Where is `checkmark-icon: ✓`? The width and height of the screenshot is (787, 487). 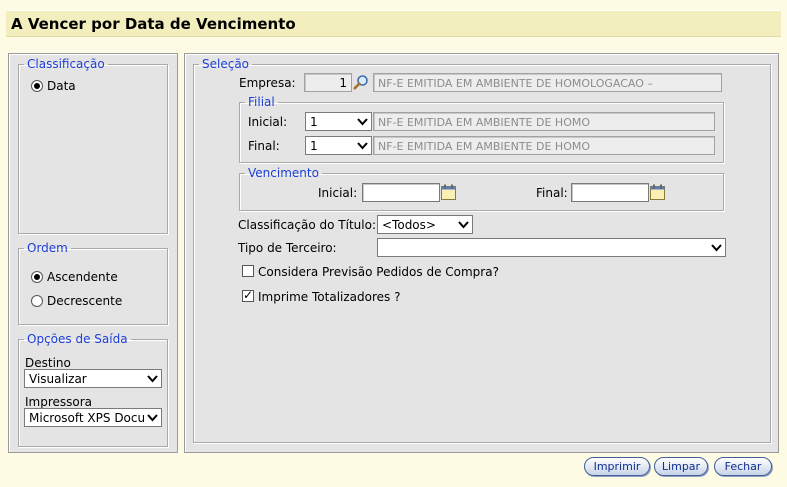 checkmark-icon: ✓ is located at coordinates (248, 295).